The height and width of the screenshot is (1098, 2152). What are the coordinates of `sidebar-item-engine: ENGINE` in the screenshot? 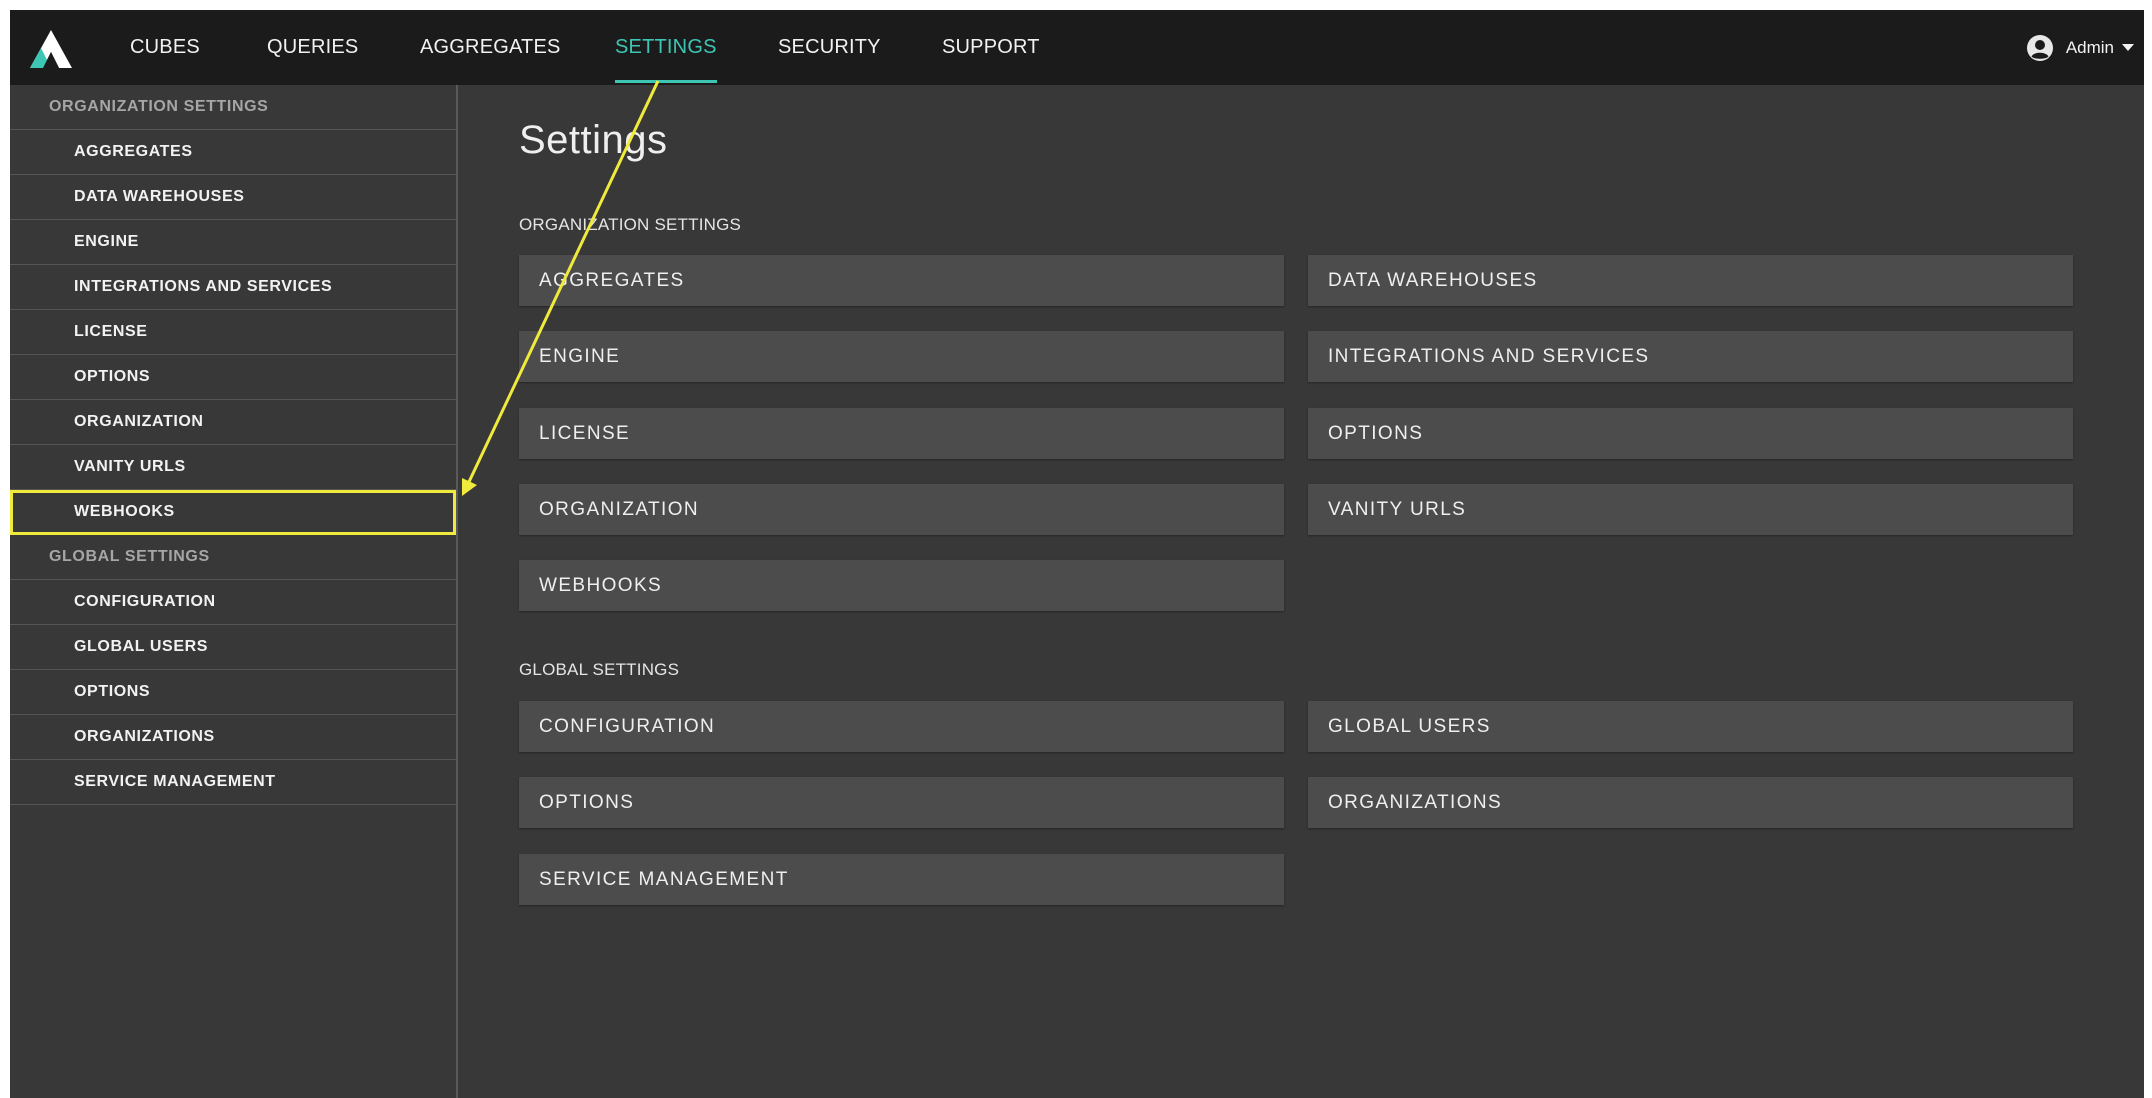 It's located at (233, 242).